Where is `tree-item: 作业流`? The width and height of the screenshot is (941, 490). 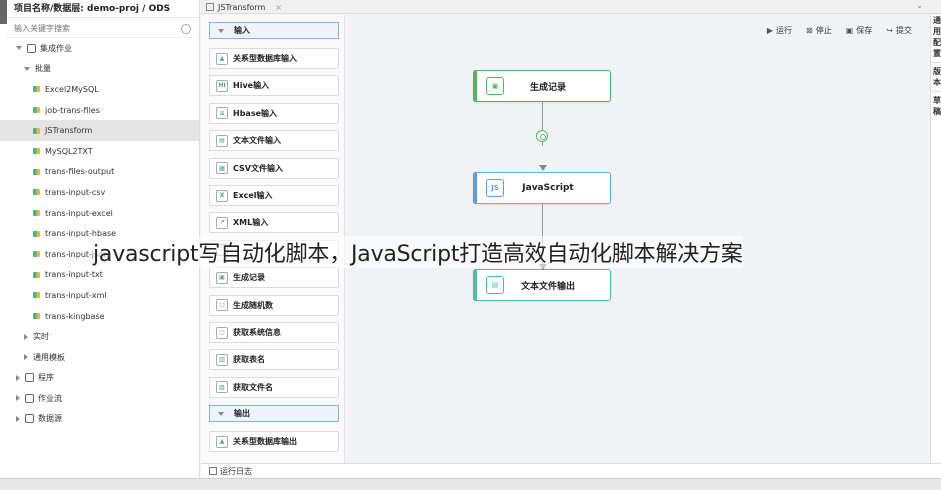 tree-item: 作业流 is located at coordinates (99, 398).